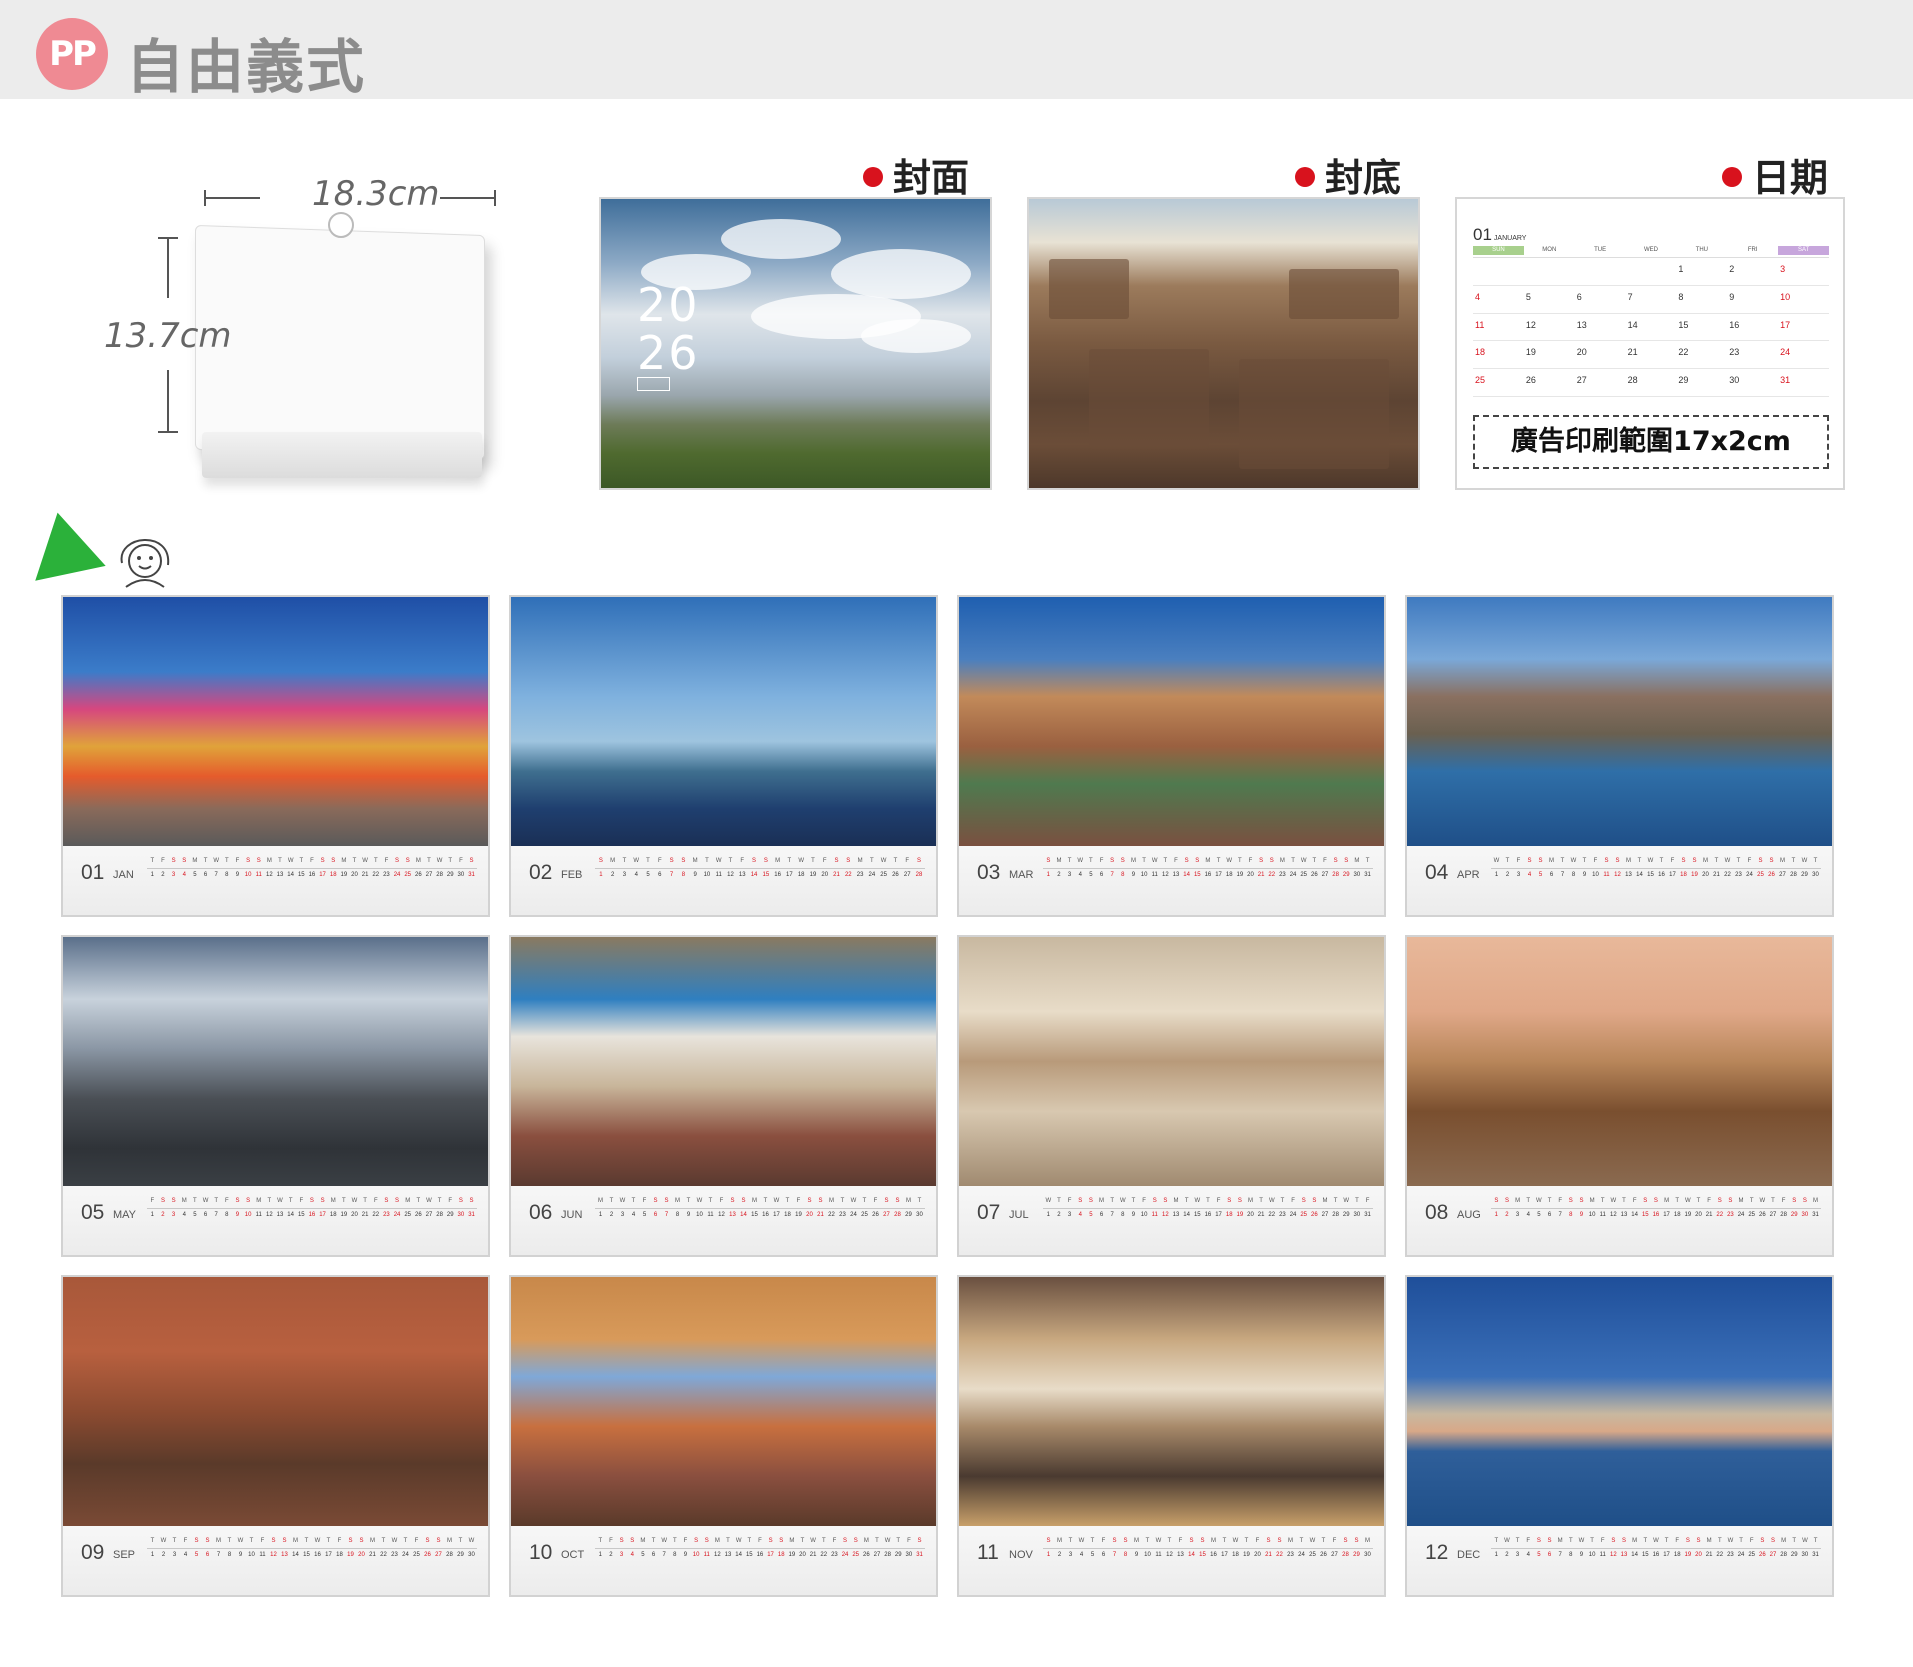  Describe the element at coordinates (1803, 272) in the screenshot. I see `date-cell: 3` at that location.